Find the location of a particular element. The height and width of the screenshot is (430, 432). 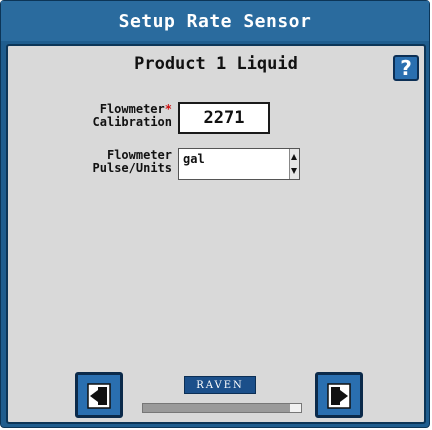

question-mark-icon: ? is located at coordinates (406, 68).